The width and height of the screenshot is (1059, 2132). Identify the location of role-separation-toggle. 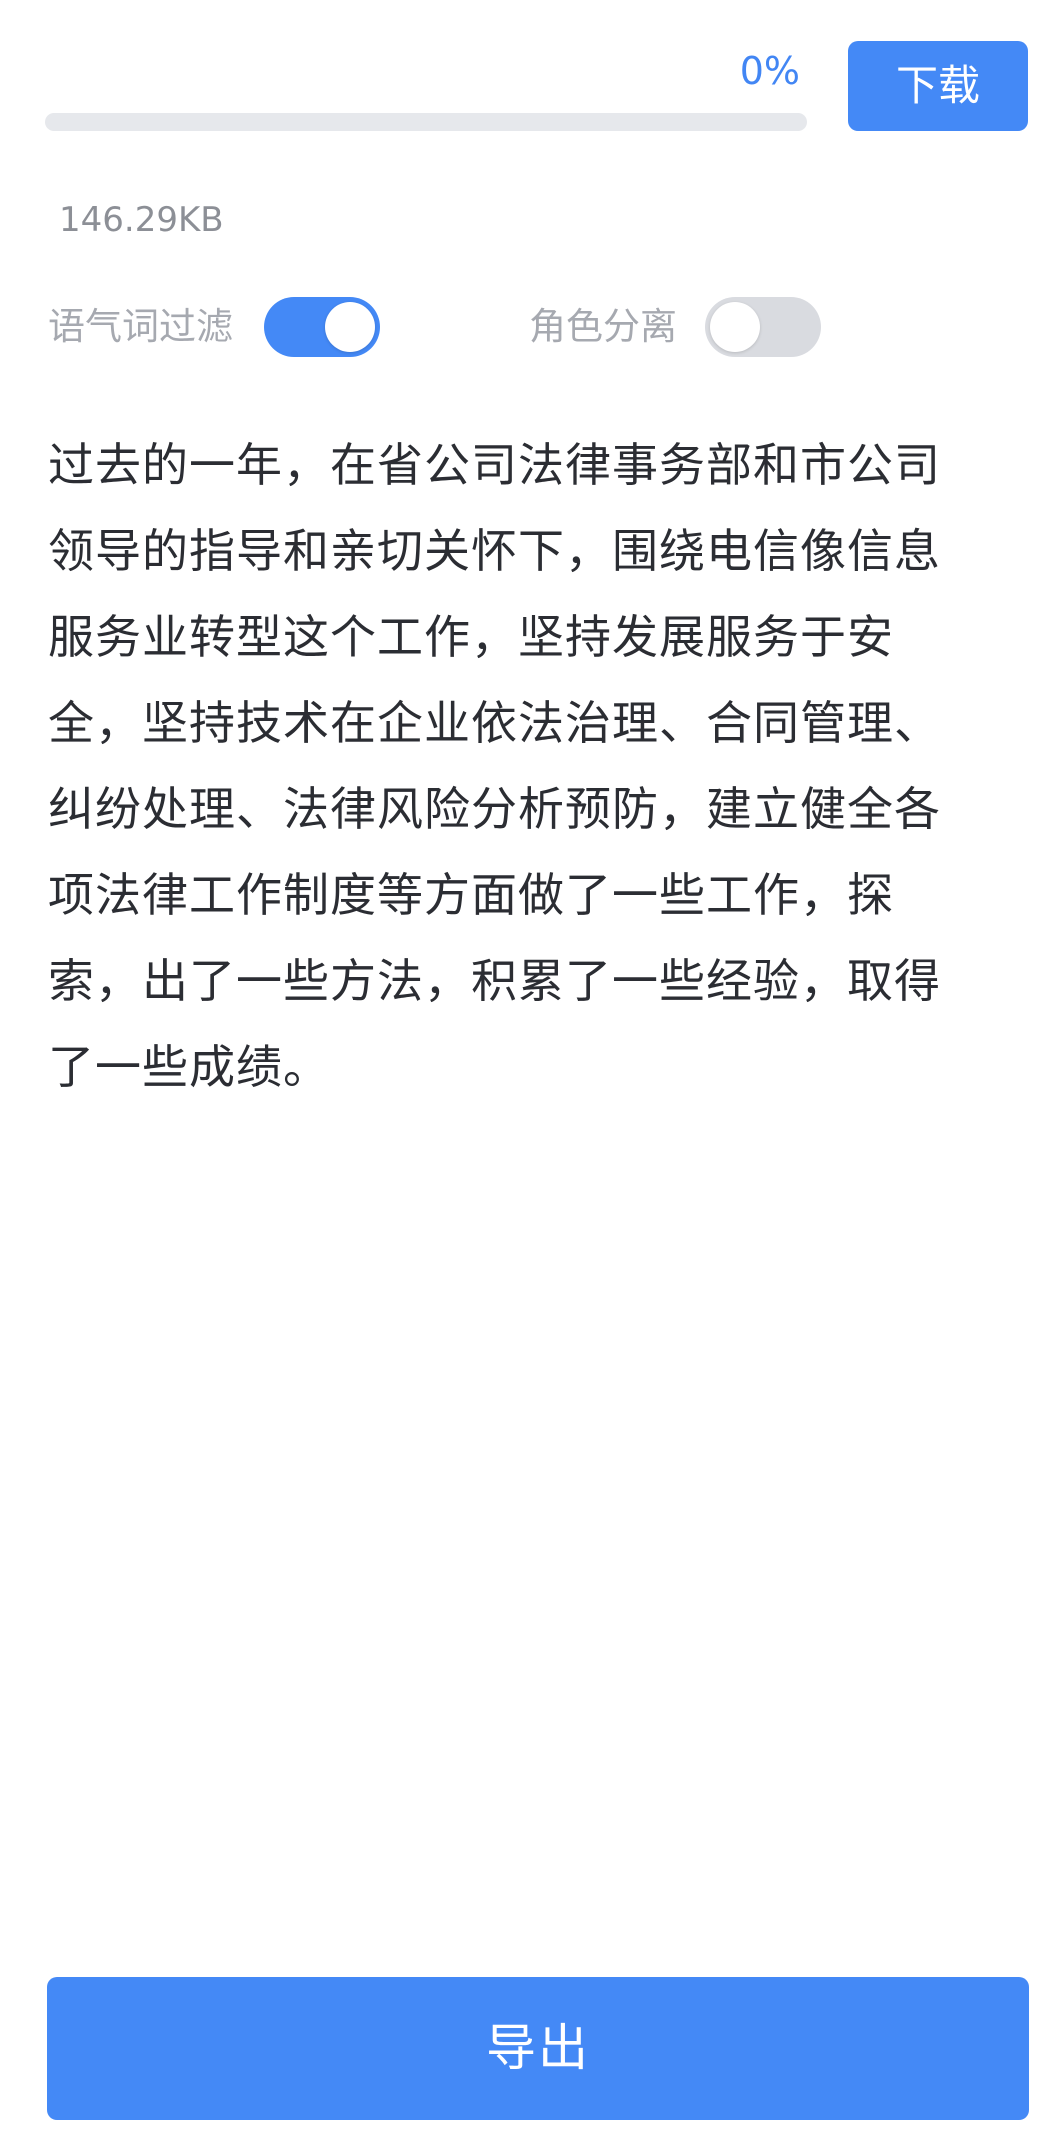
(763, 327).